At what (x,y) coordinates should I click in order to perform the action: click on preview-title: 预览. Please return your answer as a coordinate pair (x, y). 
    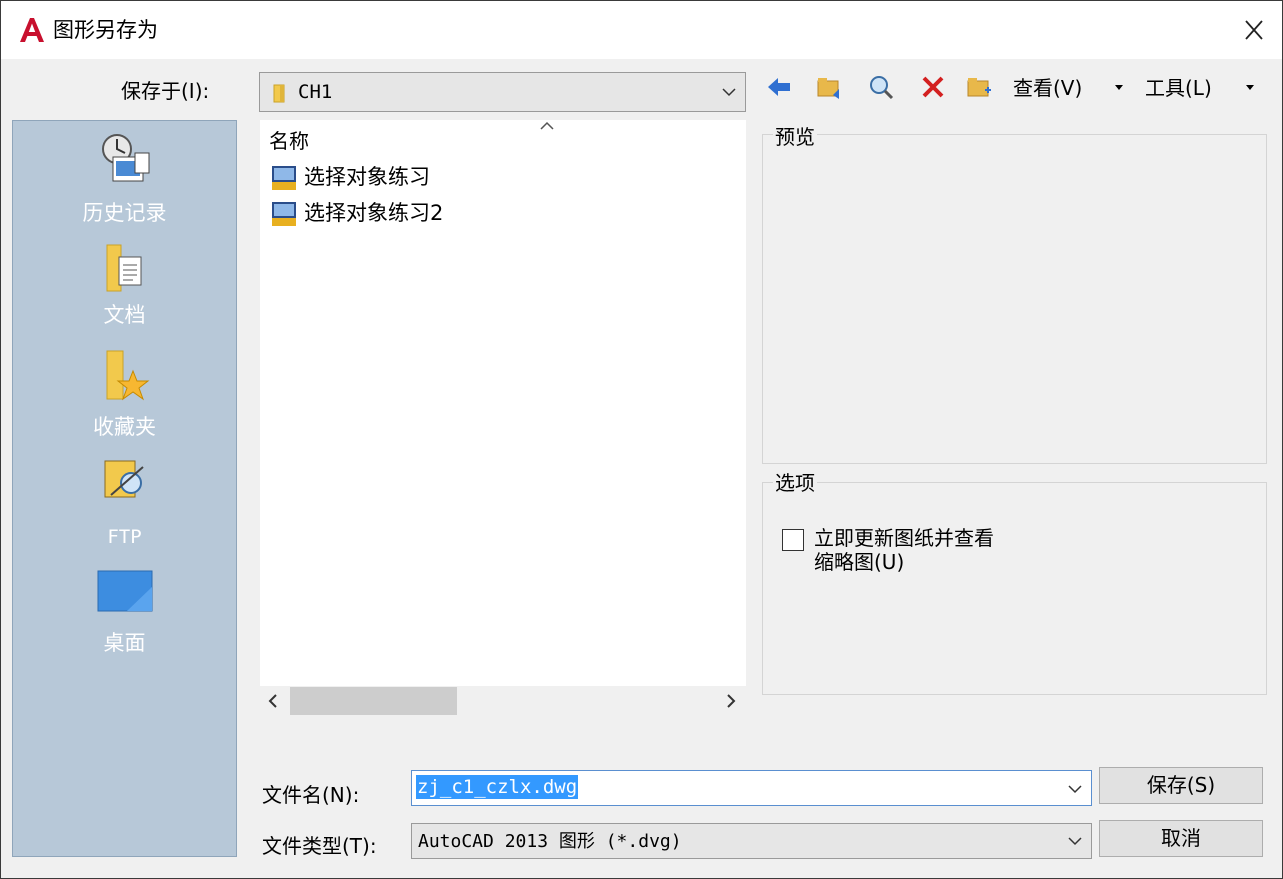
    Looking at the image, I should click on (795, 137).